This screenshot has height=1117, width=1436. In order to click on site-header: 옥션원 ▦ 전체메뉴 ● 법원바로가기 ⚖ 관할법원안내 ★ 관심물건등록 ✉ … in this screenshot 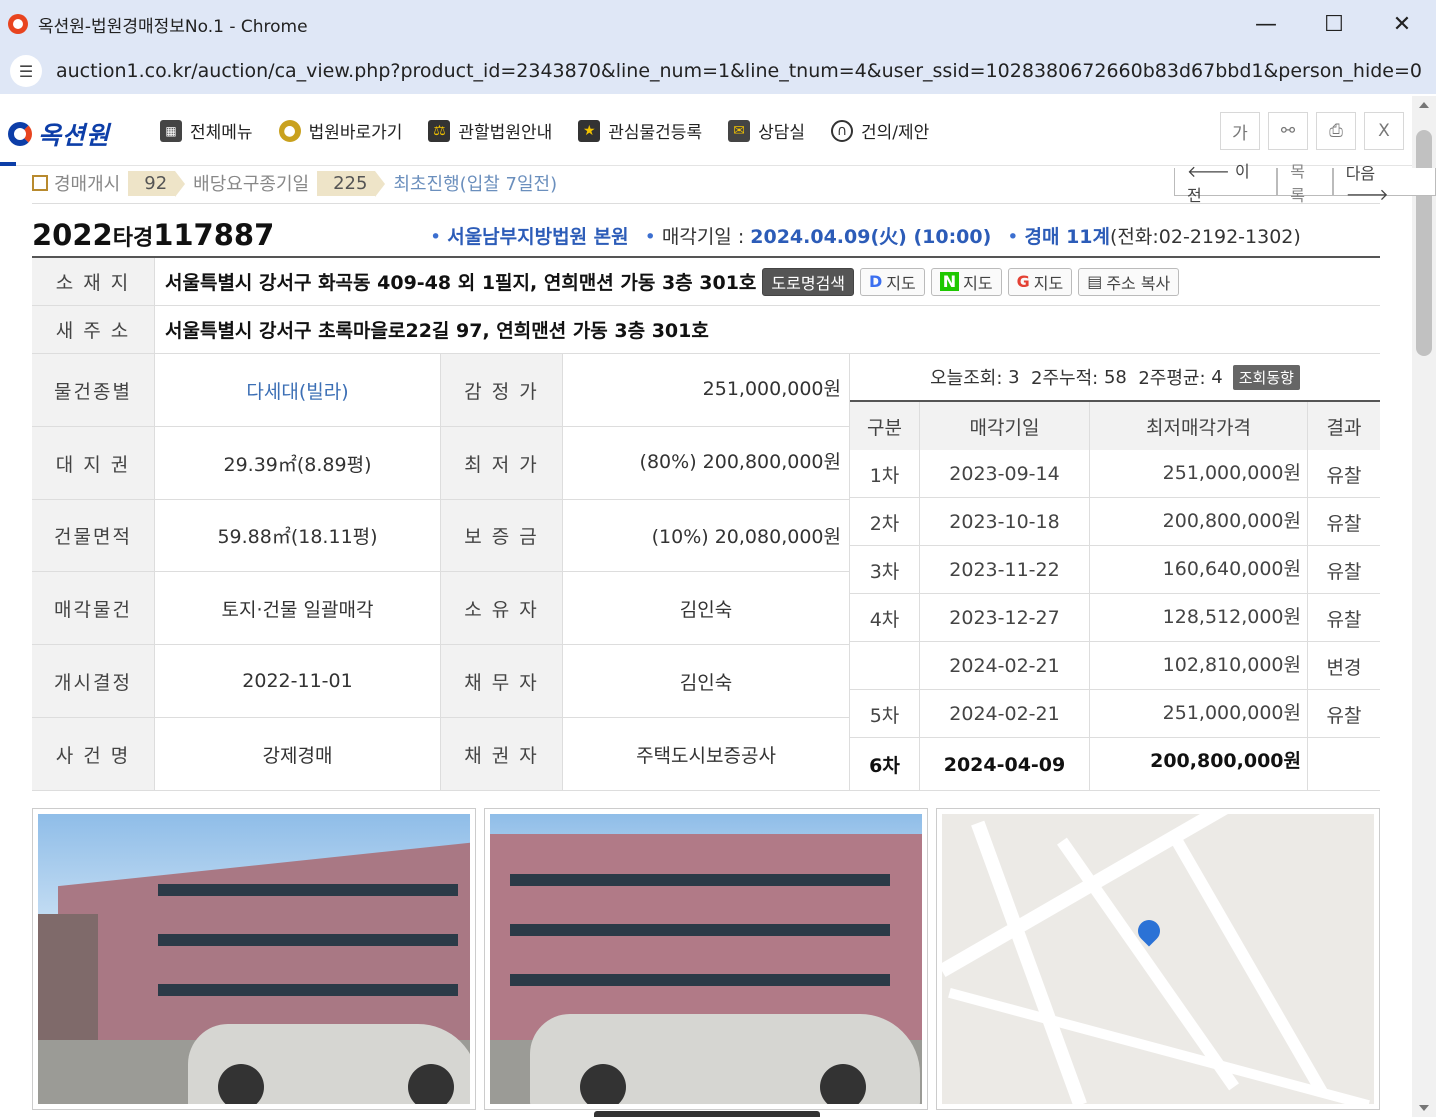, I will do `click(706, 131)`.